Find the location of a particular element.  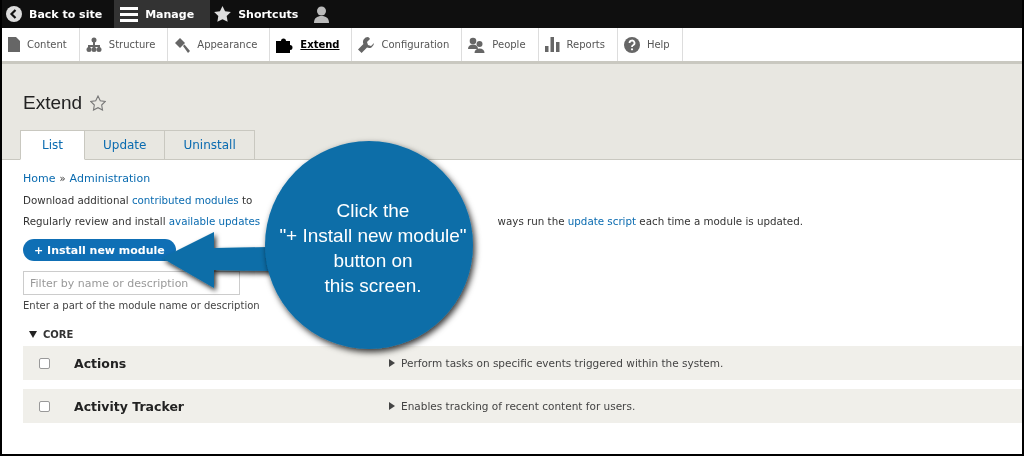

file-icon is located at coordinates (14, 44).